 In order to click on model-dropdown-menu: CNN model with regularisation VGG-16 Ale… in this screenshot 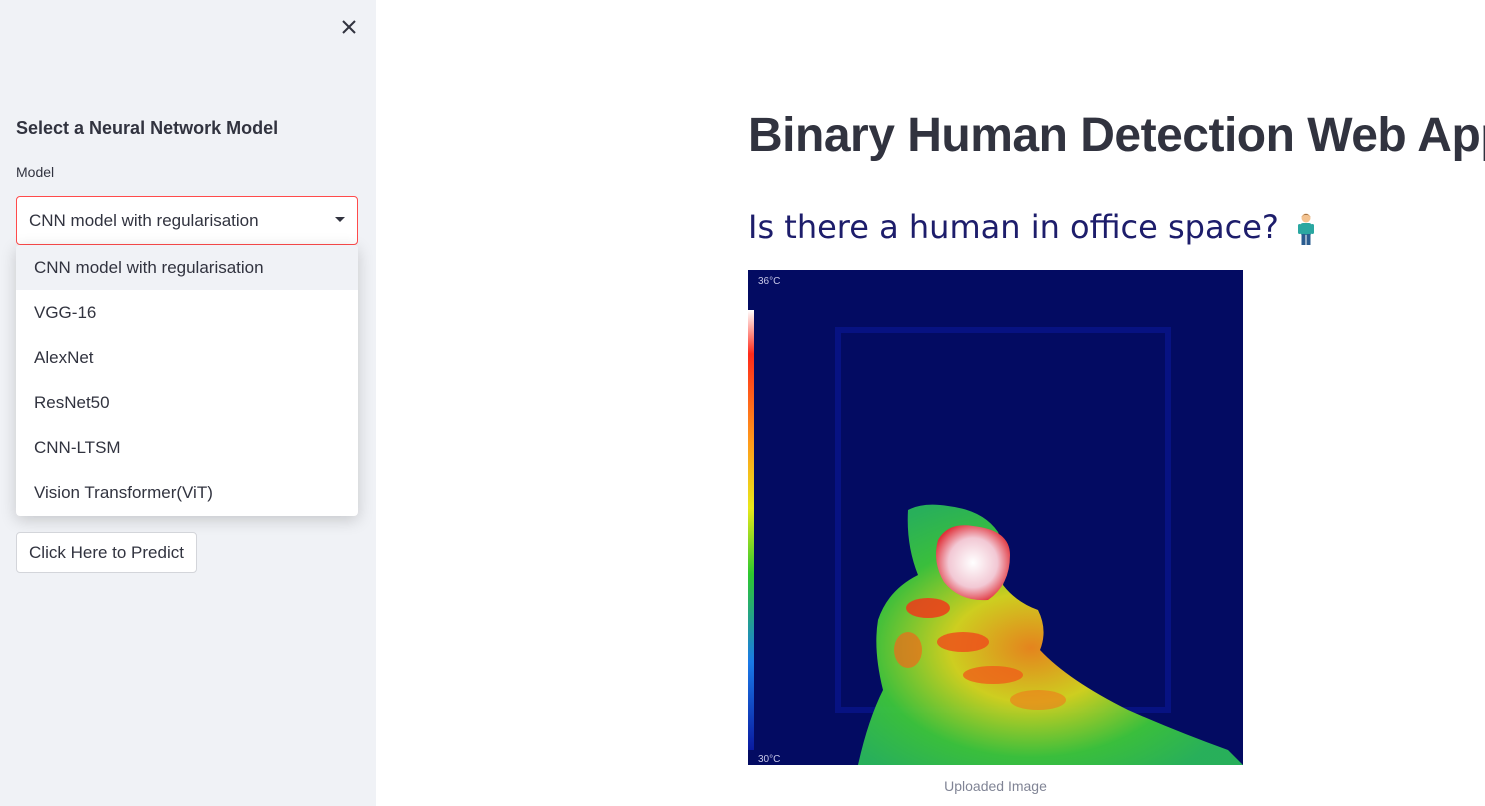, I will do `click(187, 380)`.